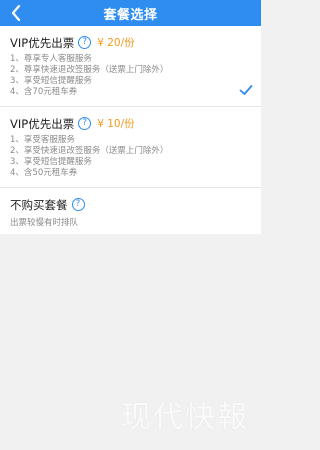 The image size is (320, 450). I want to click on package-price: ¥ 10/份, so click(116, 124).